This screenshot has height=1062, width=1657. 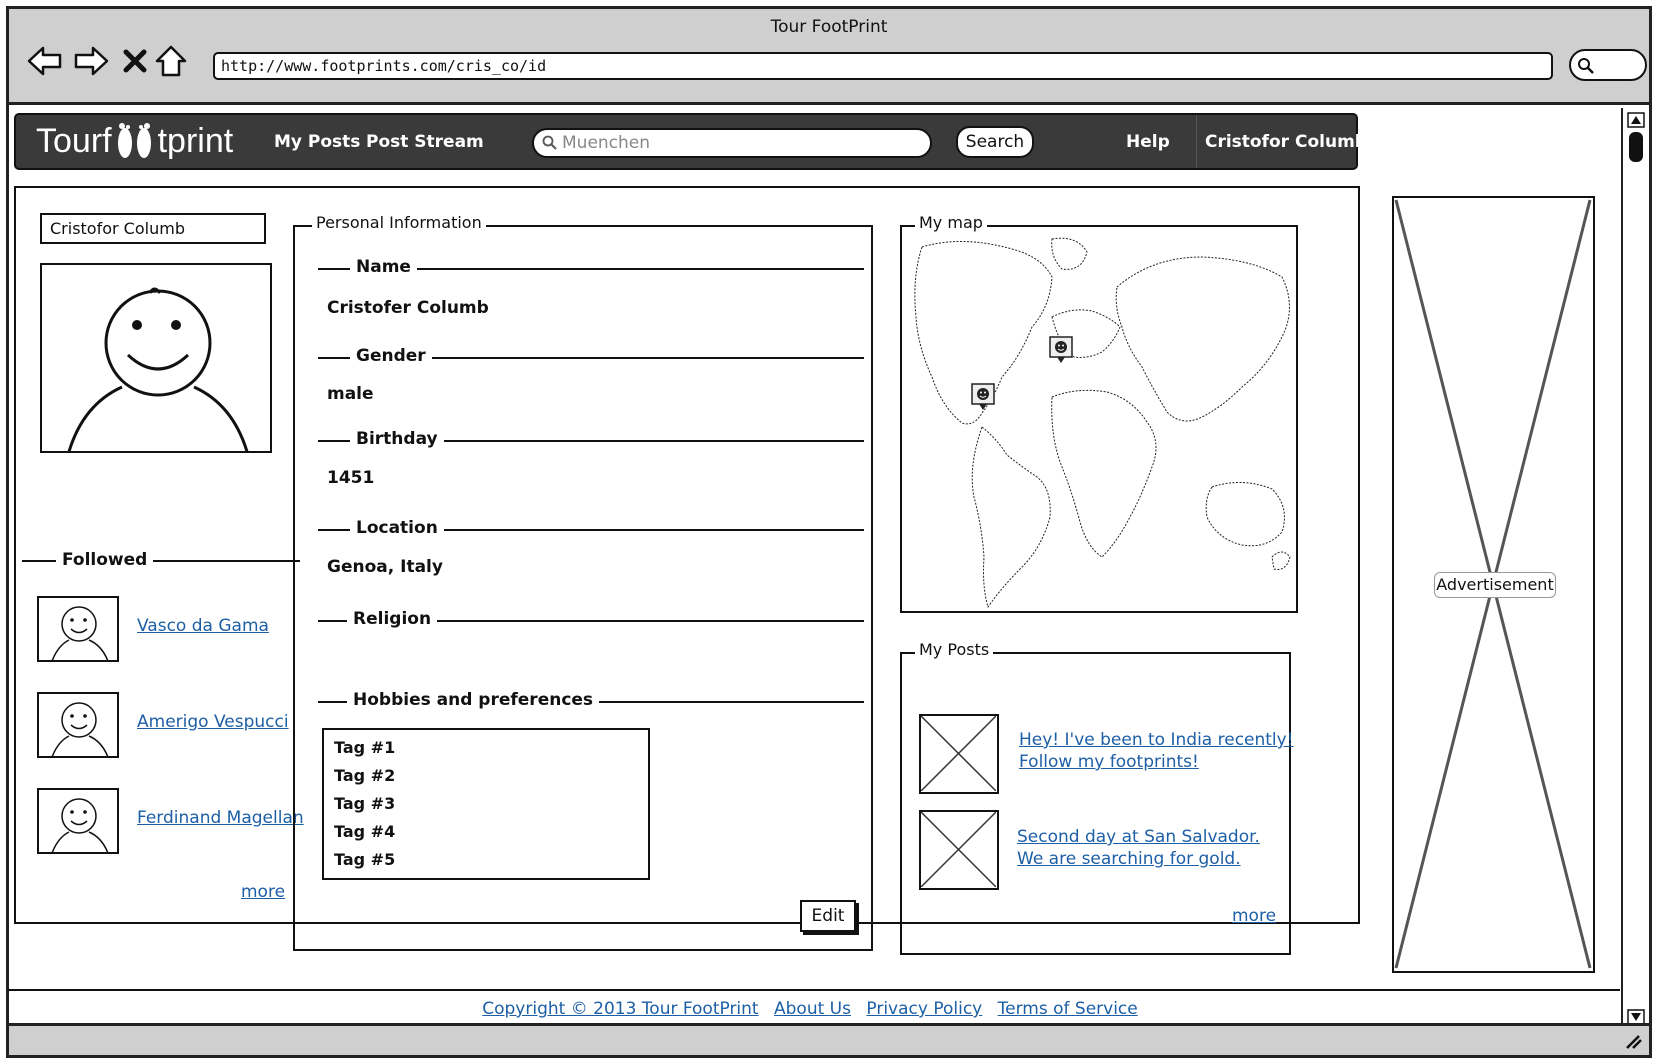 I want to click on hobbies-label: Hobbies and preferences, so click(x=473, y=700).